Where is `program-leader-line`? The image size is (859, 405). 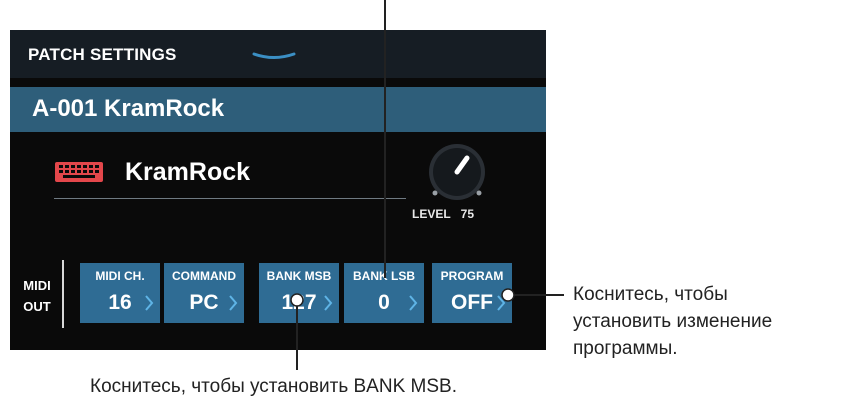 program-leader-line is located at coordinates (538, 295).